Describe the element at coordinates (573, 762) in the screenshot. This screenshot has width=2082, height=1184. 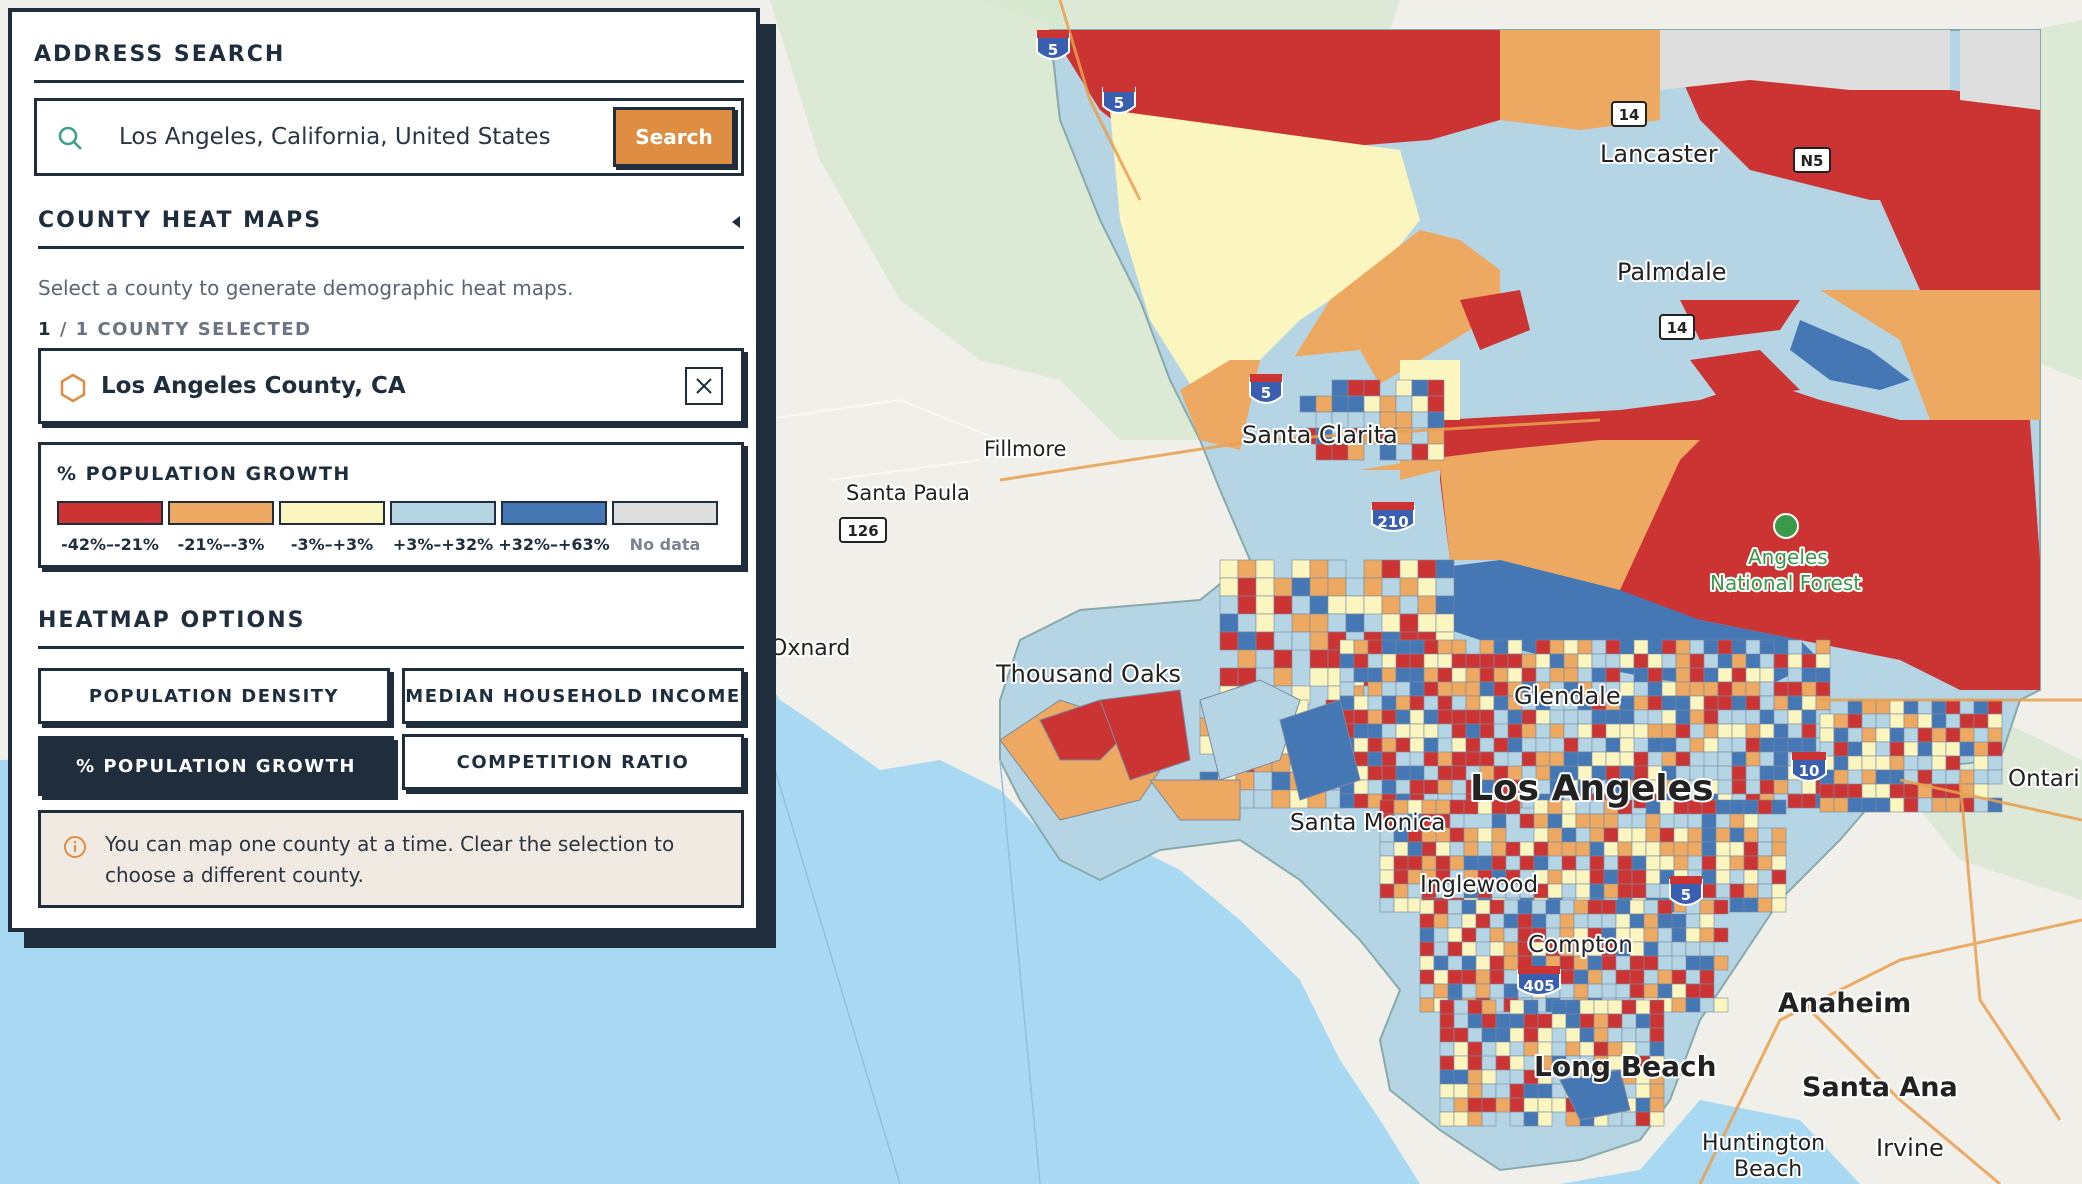
I see `option-competition-ratio: COMPETITION RATIO` at that location.